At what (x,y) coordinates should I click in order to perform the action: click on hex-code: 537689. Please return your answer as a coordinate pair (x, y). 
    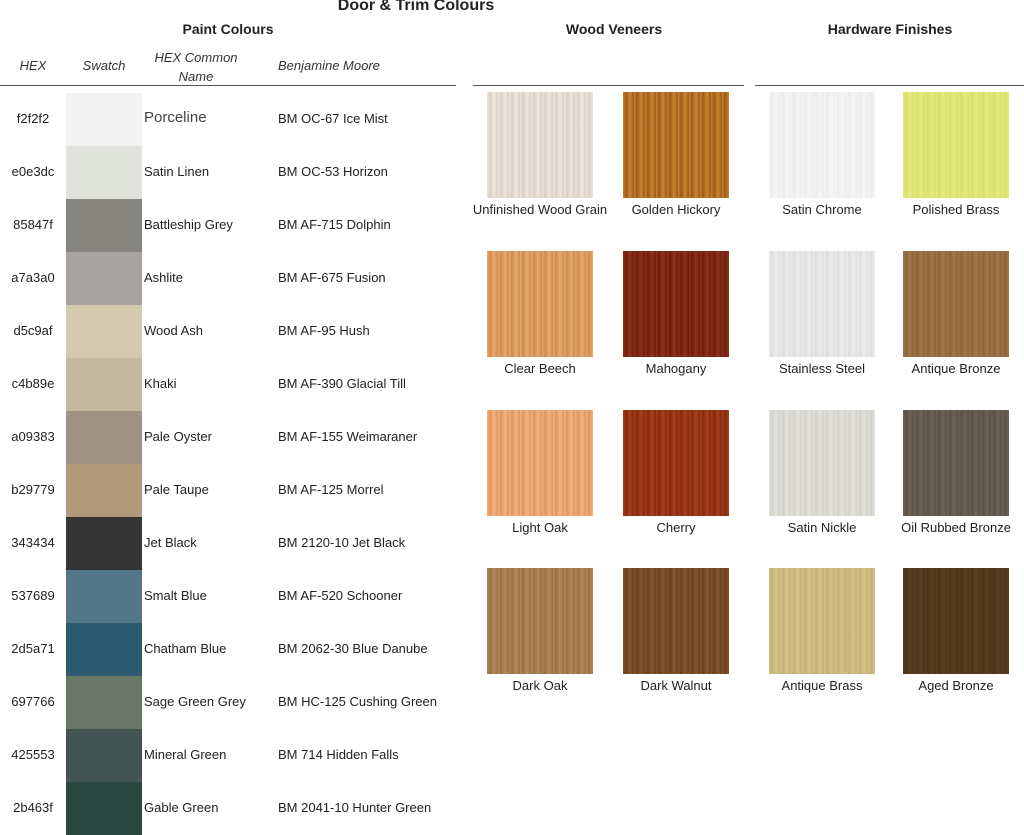
    Looking at the image, I should click on (33, 595).